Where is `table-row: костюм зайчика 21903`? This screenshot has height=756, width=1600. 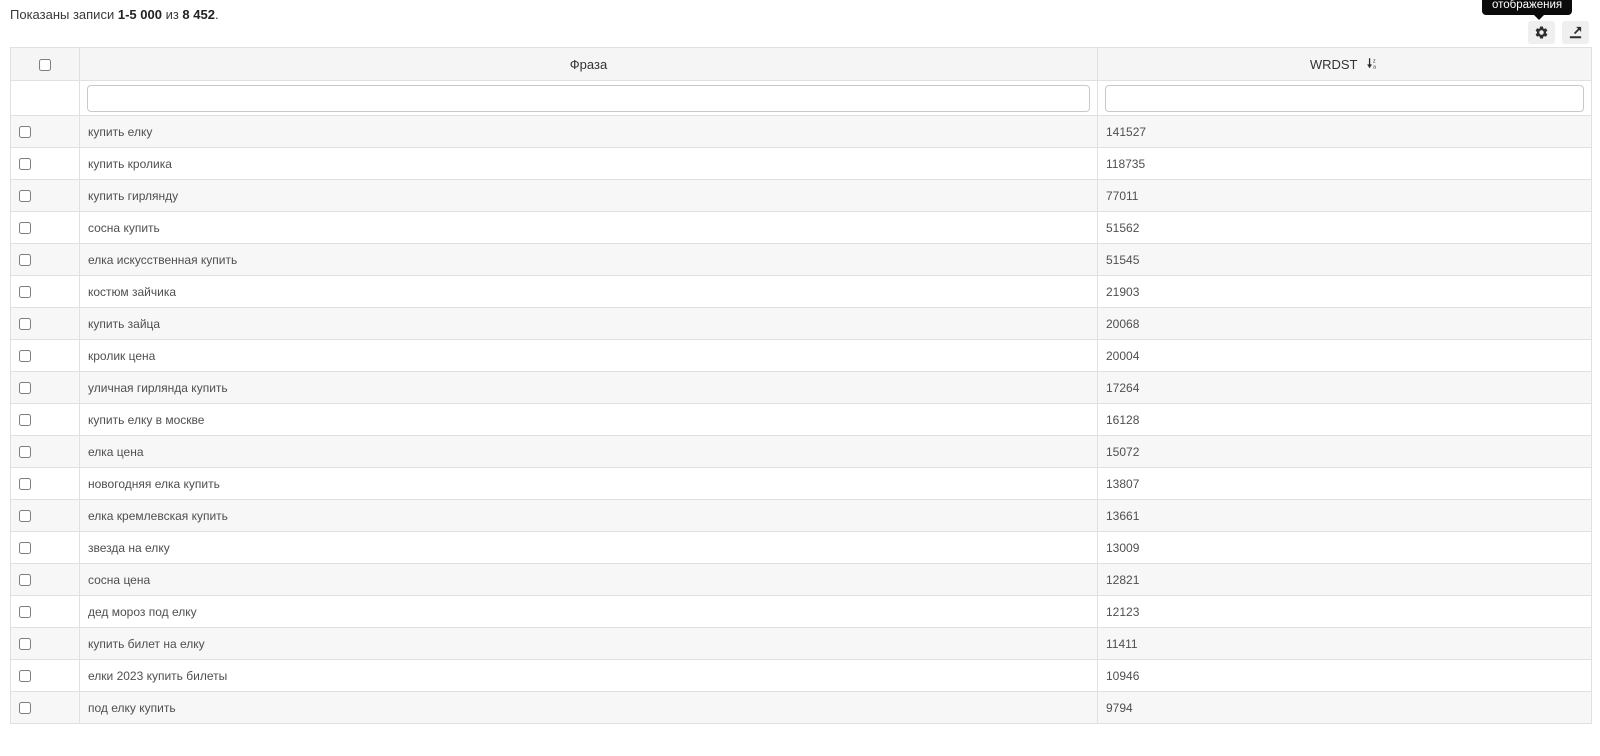
table-row: костюм зайчика 21903 is located at coordinates (801, 291).